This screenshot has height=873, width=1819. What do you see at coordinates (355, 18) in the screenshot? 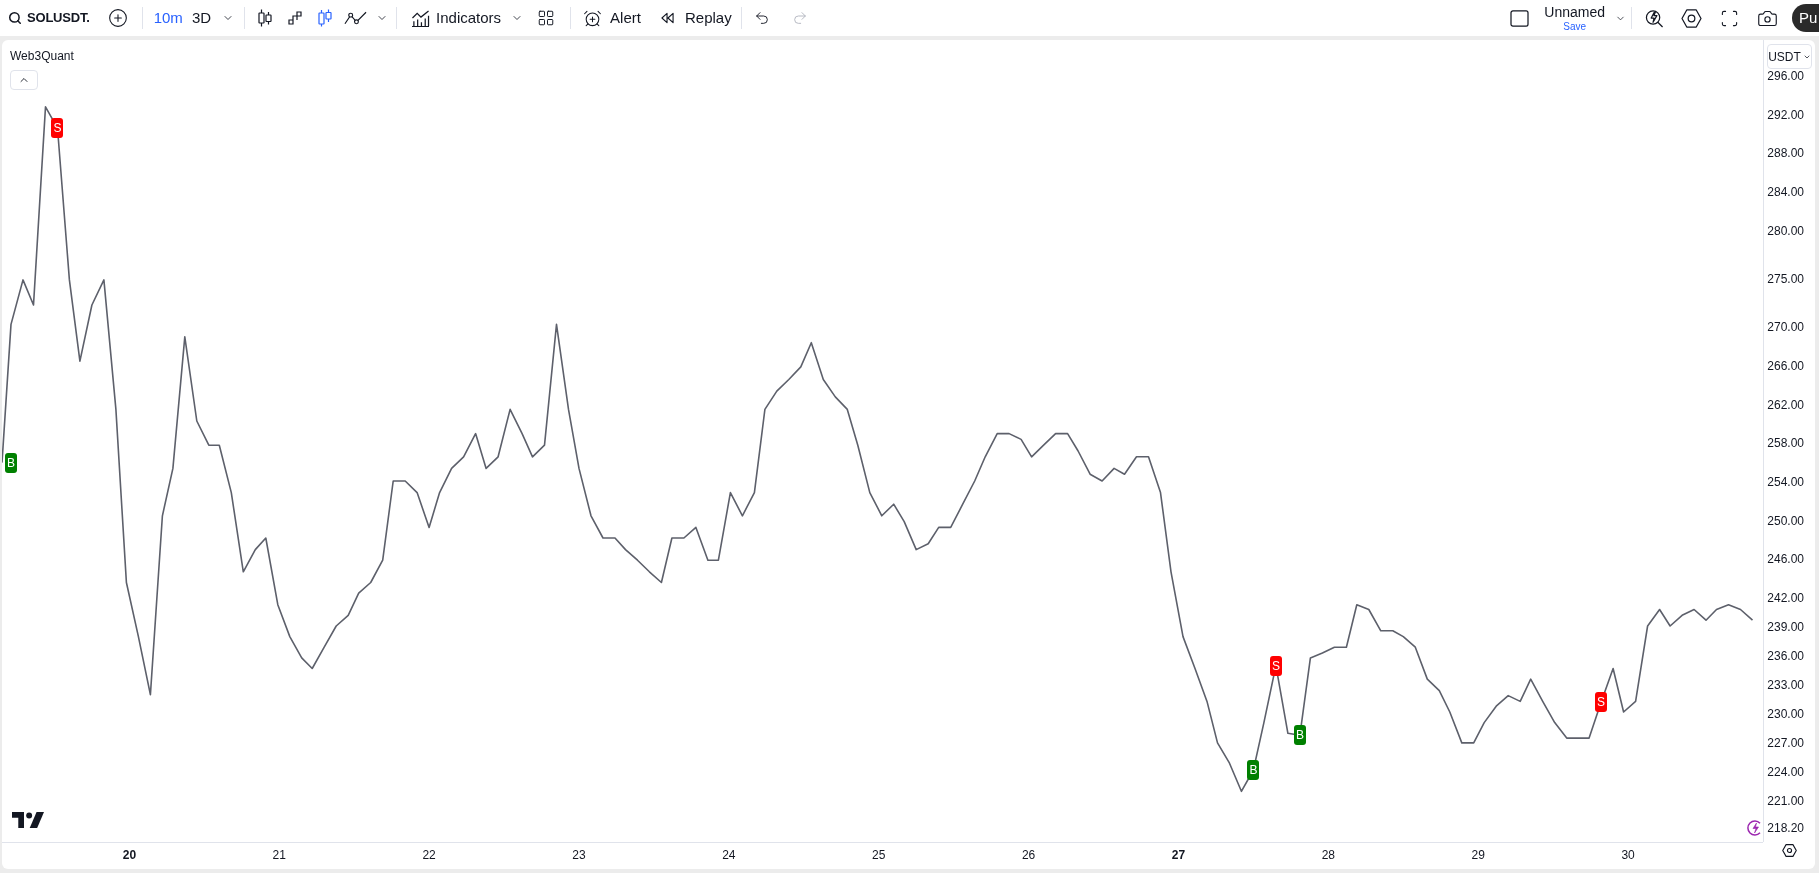
I see `line-markers-icon` at bounding box center [355, 18].